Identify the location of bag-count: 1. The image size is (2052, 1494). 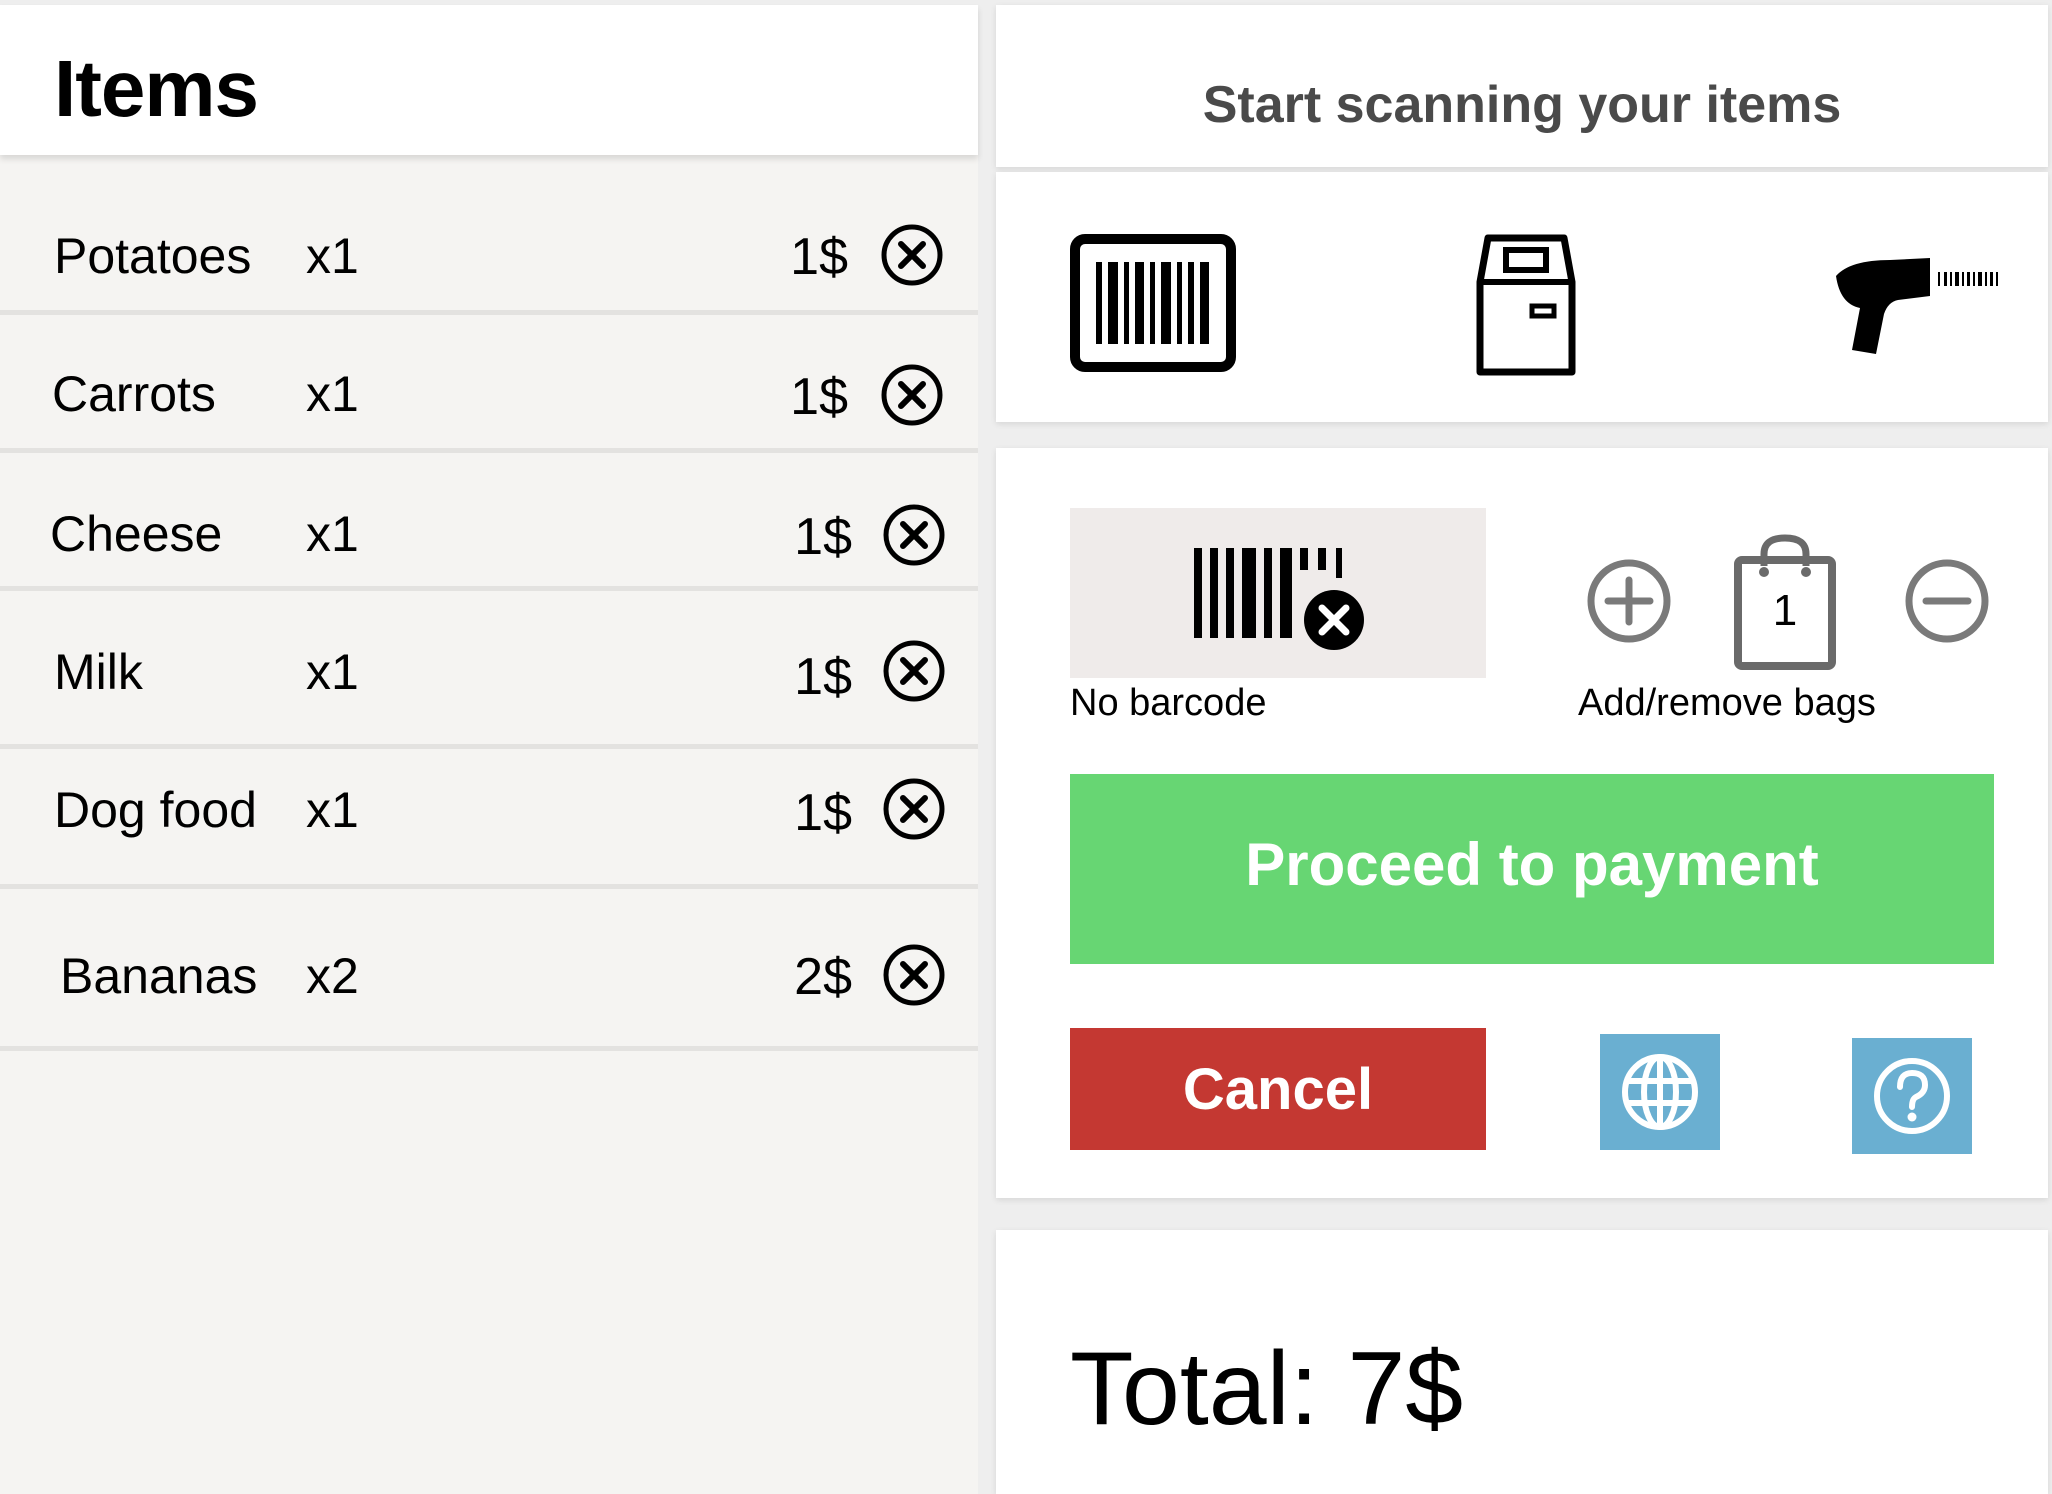
(1785, 610).